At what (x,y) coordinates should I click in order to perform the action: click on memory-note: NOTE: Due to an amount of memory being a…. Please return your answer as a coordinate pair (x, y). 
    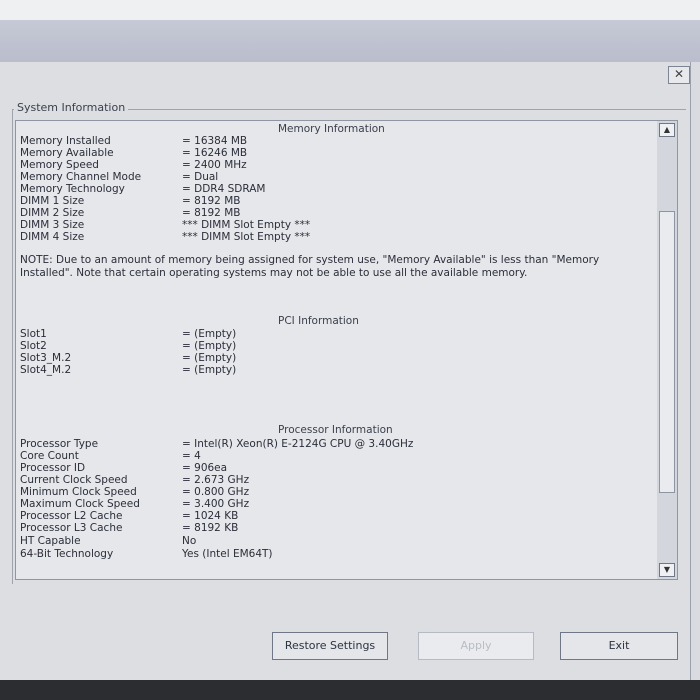
    Looking at the image, I should click on (310, 266).